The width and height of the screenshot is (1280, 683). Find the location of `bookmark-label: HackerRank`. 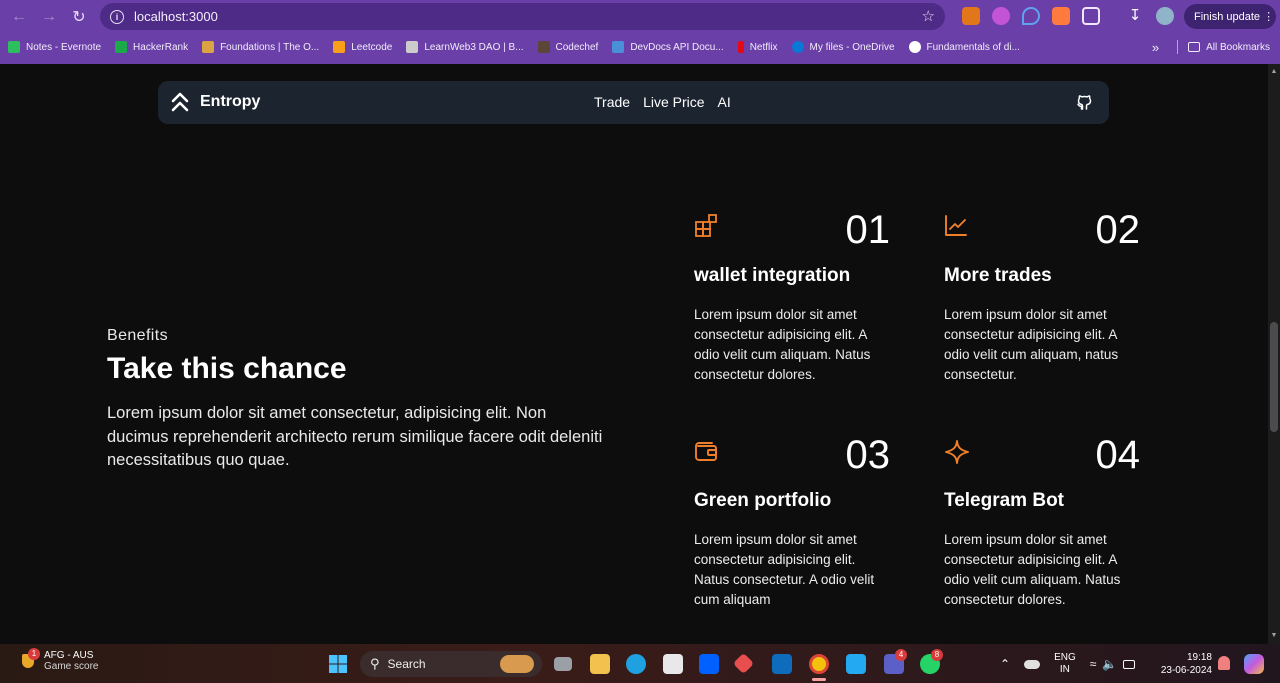

bookmark-label: HackerRank is located at coordinates (161, 47).